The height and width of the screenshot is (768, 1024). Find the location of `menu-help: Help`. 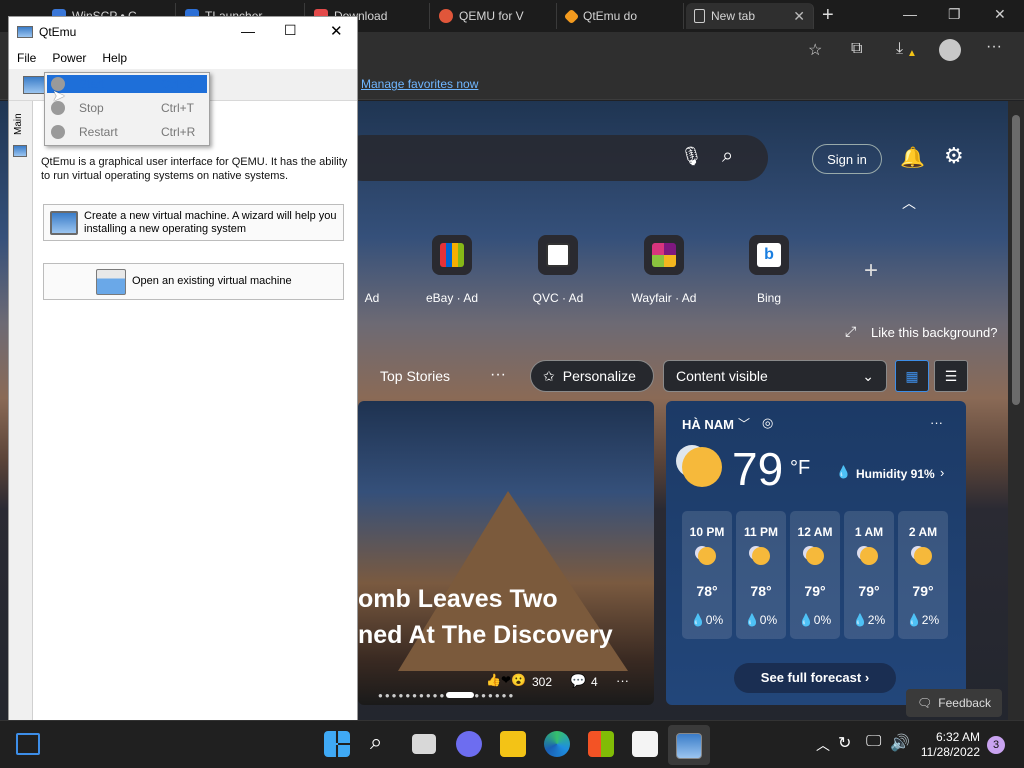

menu-help: Help is located at coordinates (114, 58).